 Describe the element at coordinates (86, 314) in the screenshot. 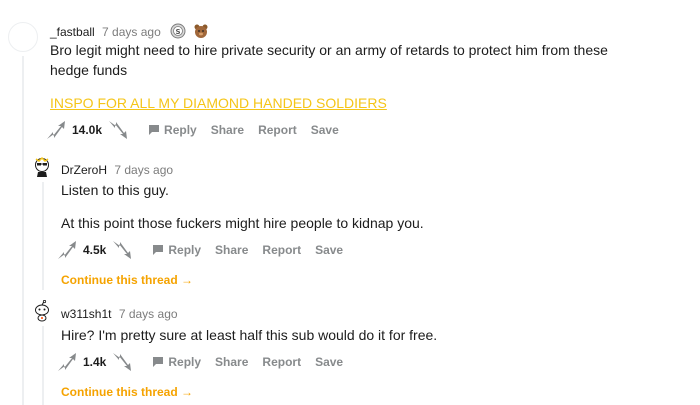

I see `username: w311sh1t` at that location.